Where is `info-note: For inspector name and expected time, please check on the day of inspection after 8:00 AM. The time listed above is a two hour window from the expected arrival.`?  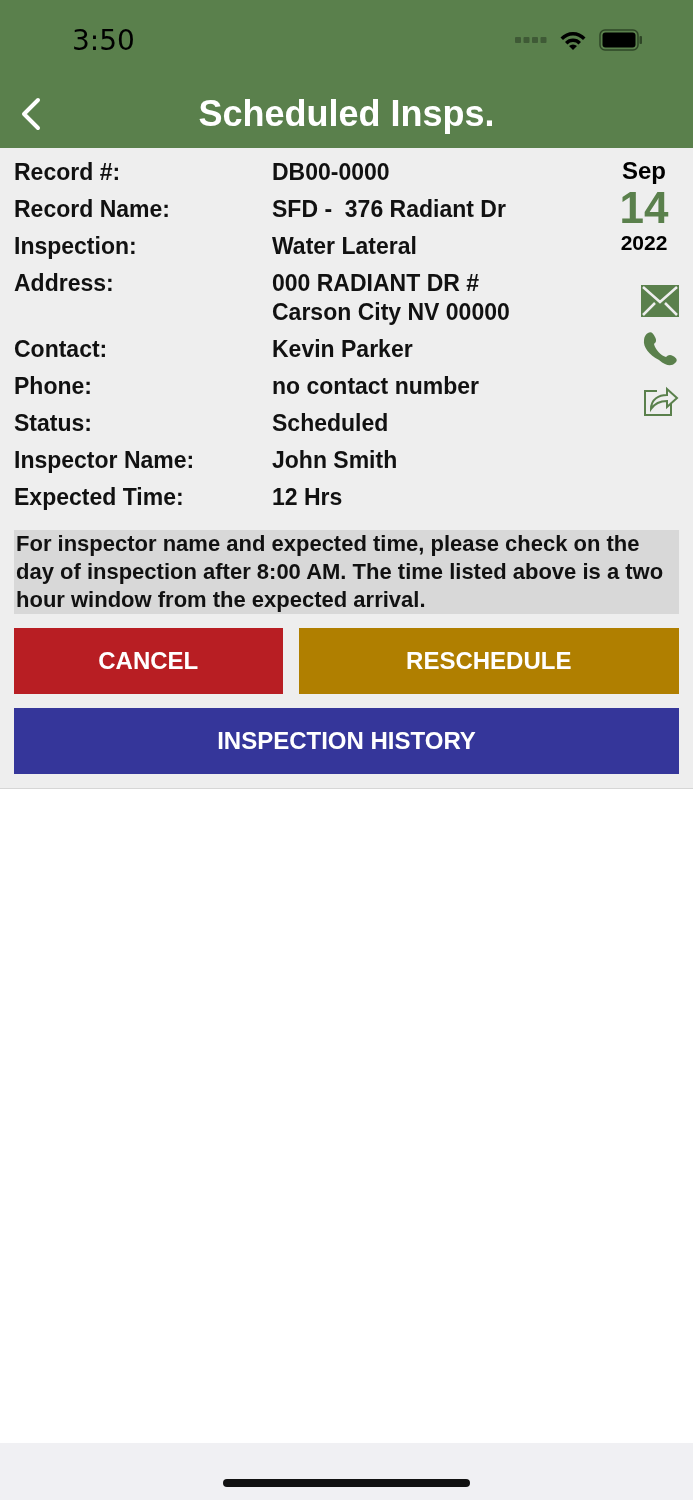 info-note: For inspector name and expected time, please check on the day of inspection after 8:00 AM. The time listed above is a two hour window from the expected arrival. is located at coordinates (346, 572).